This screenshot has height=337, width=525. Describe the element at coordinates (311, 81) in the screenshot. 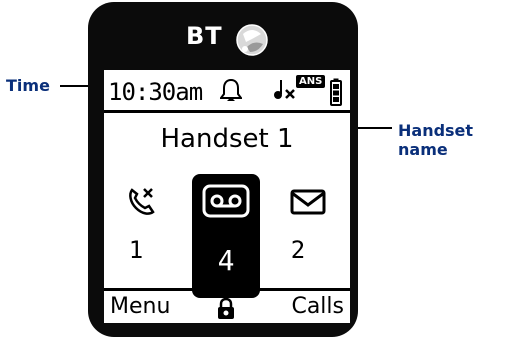

I see `ans-badge: ANS` at that location.